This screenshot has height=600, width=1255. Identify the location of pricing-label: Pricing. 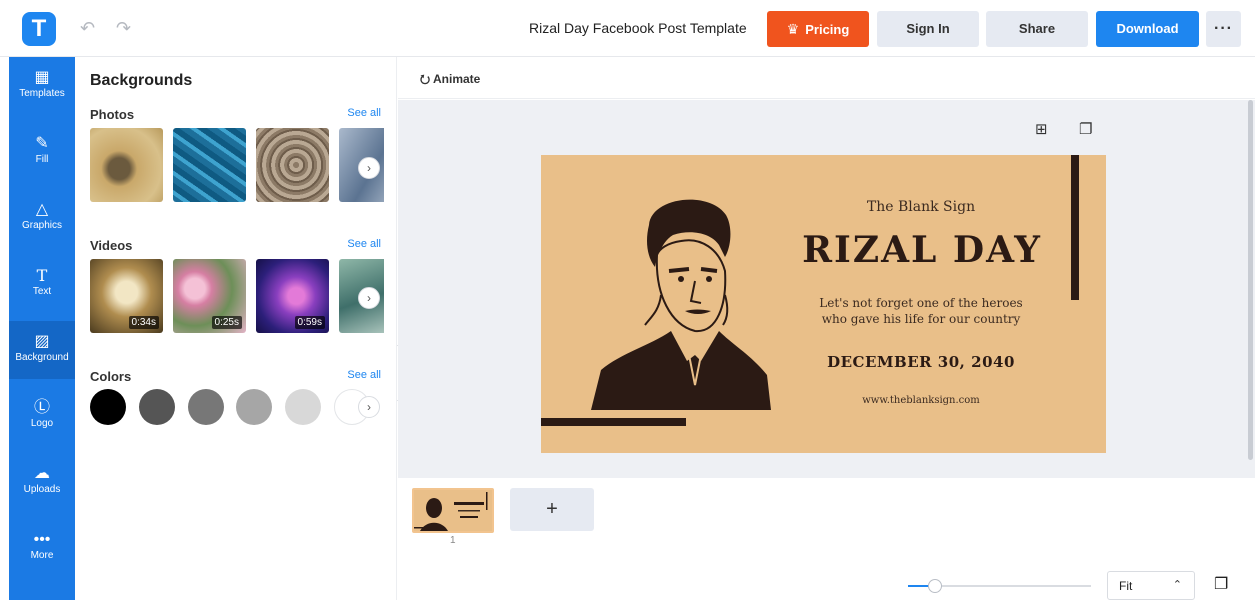
(827, 29).